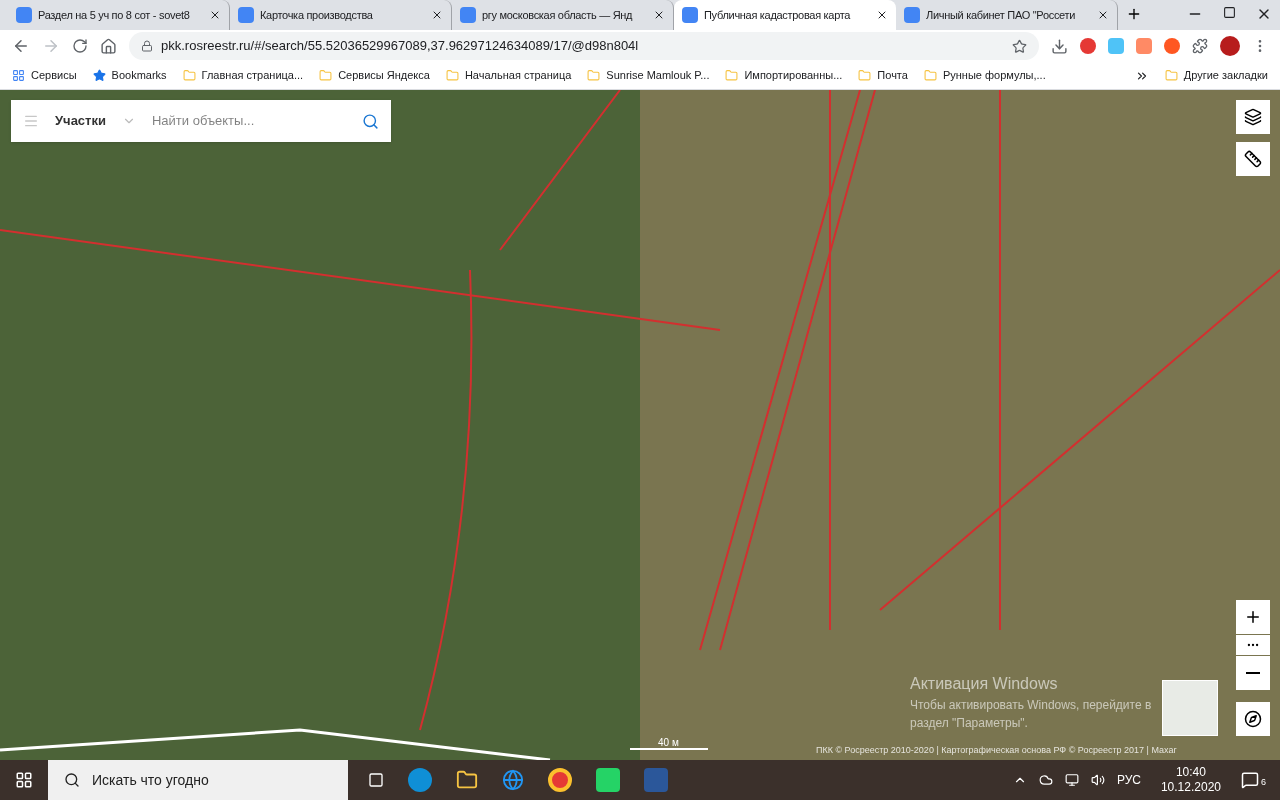 The height and width of the screenshot is (800, 1280). I want to click on minus-icon, so click(1253, 673).